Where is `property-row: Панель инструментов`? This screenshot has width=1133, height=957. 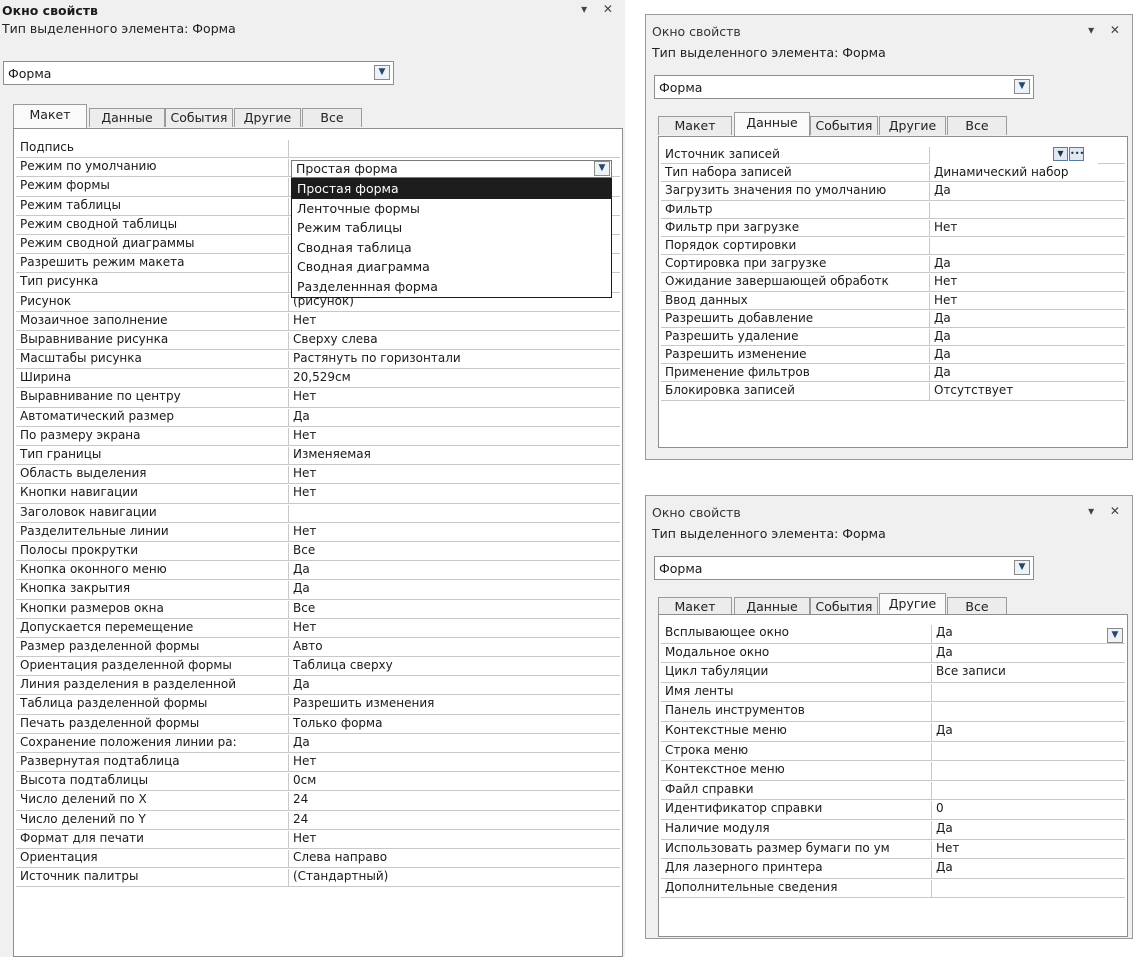 property-row: Панель инструментов is located at coordinates (893, 712).